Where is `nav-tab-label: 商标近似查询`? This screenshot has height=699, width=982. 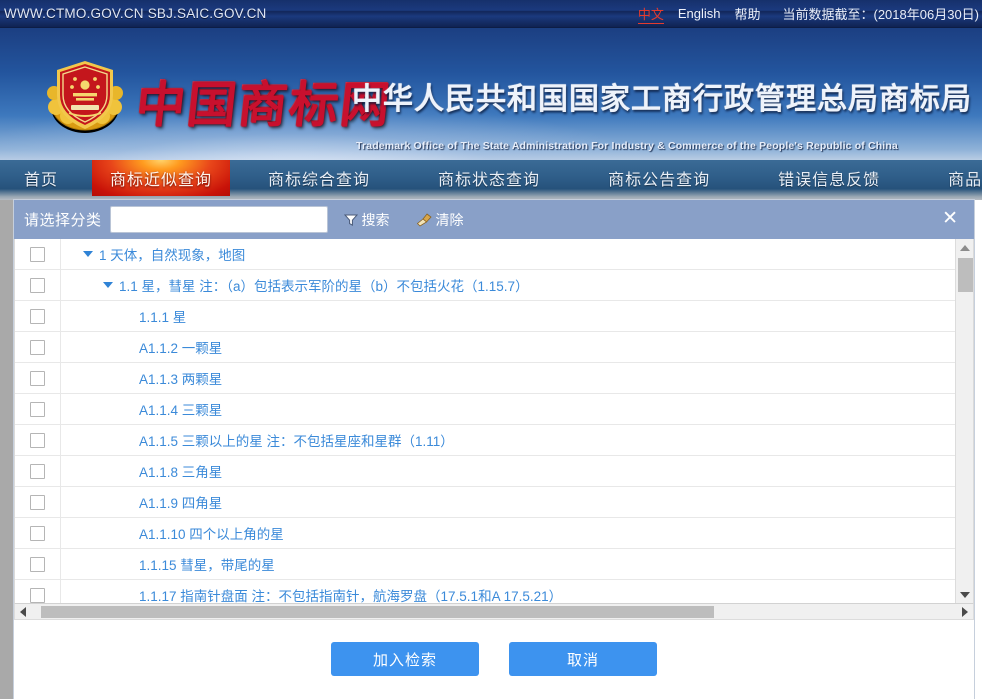
nav-tab-label: 商标近似查询 is located at coordinates (161, 180).